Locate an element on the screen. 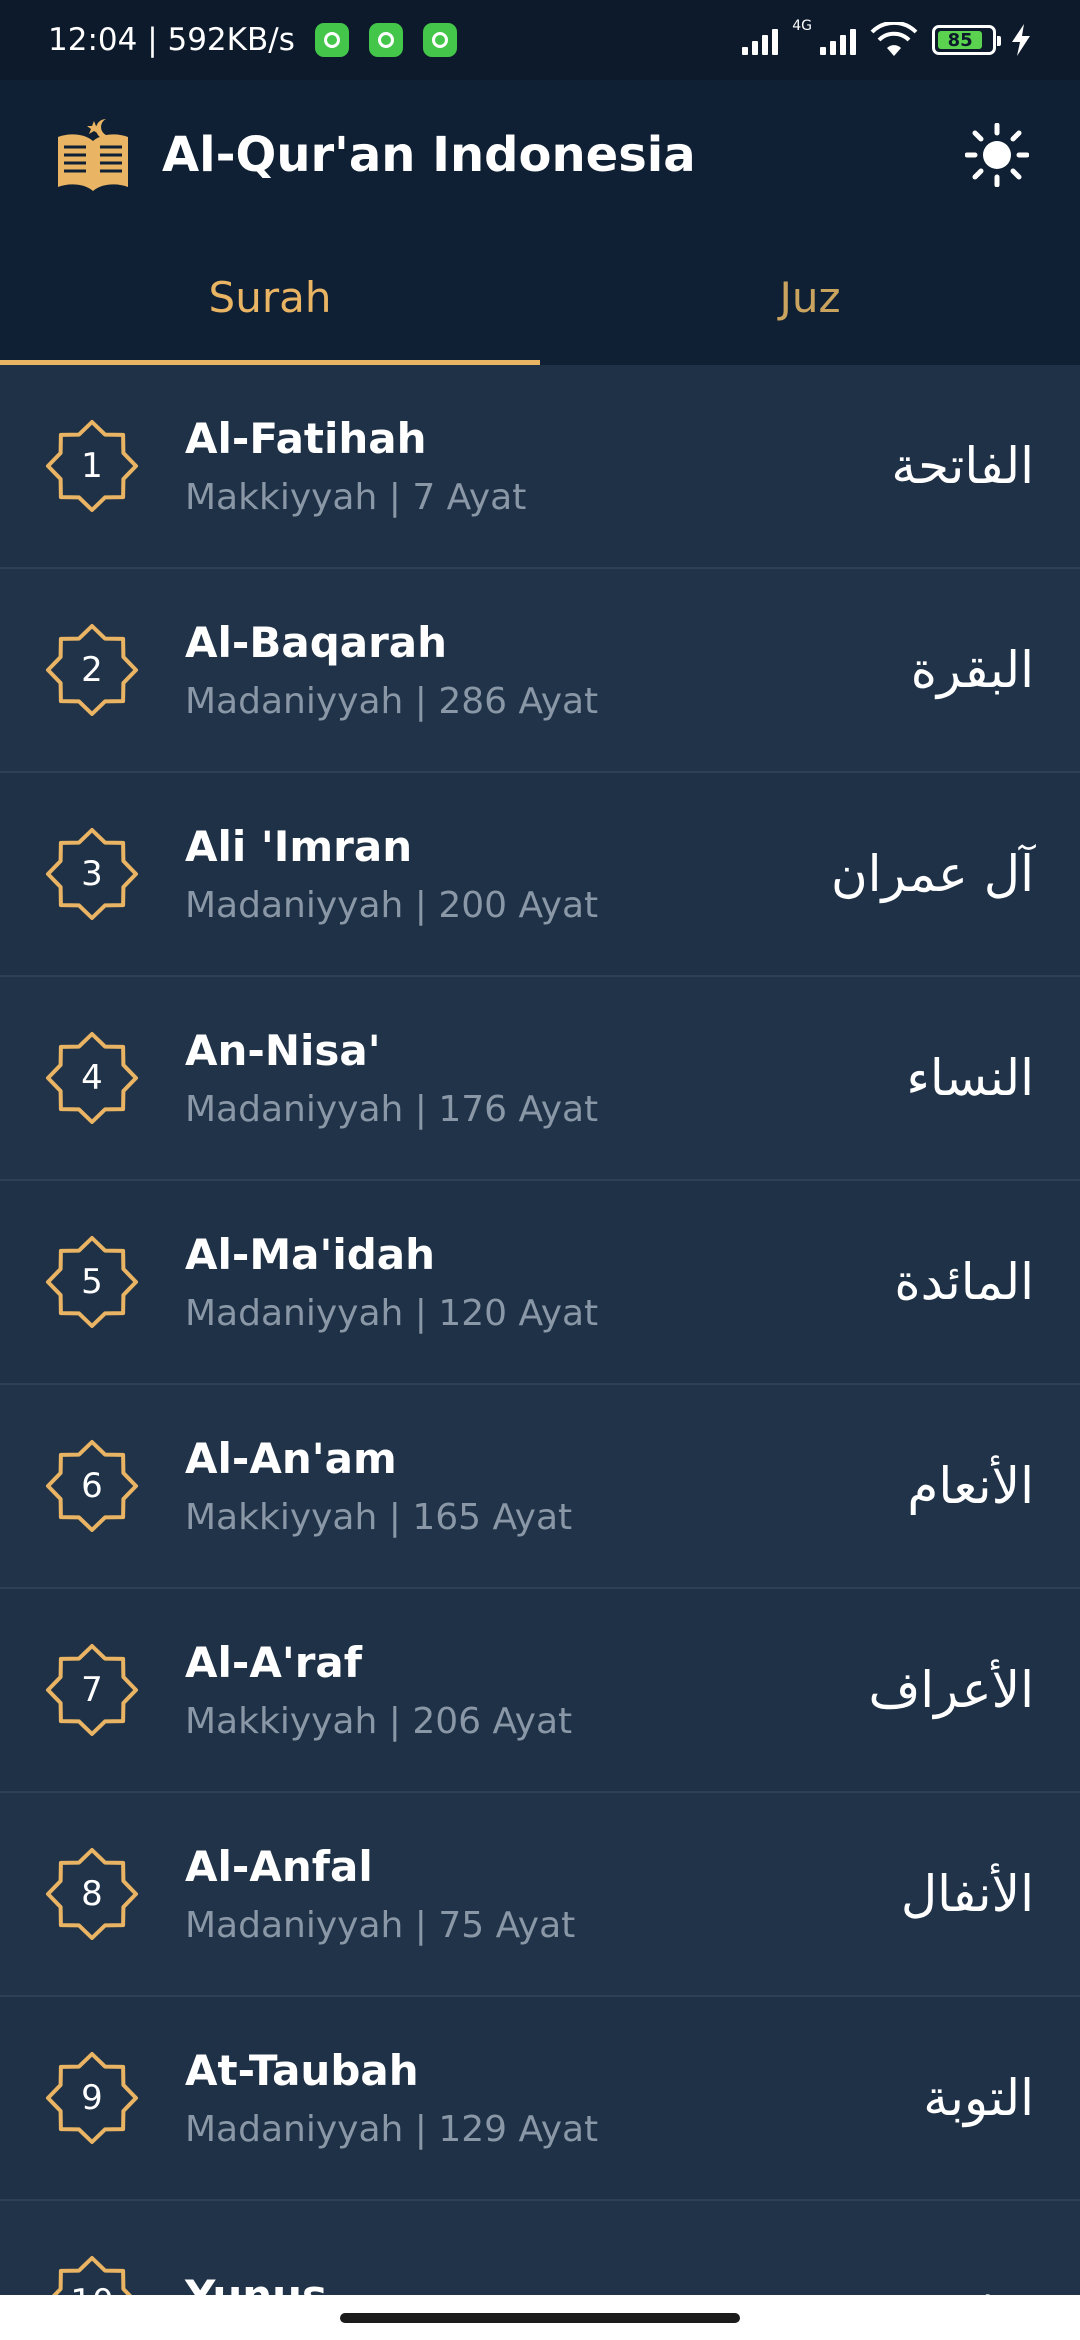  theme-toggle-button is located at coordinates (997, 155).